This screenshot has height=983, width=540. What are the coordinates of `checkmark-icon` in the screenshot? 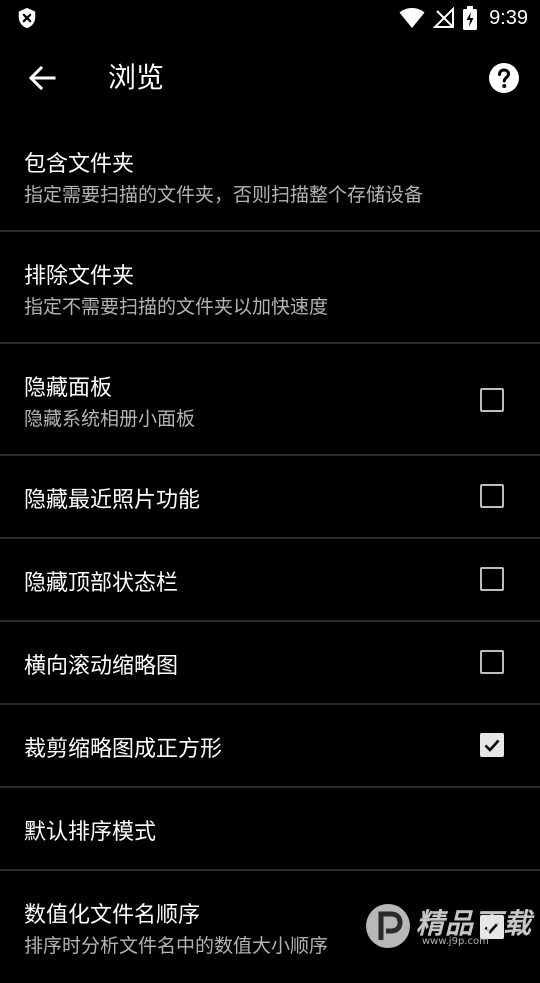 It's located at (492, 745).